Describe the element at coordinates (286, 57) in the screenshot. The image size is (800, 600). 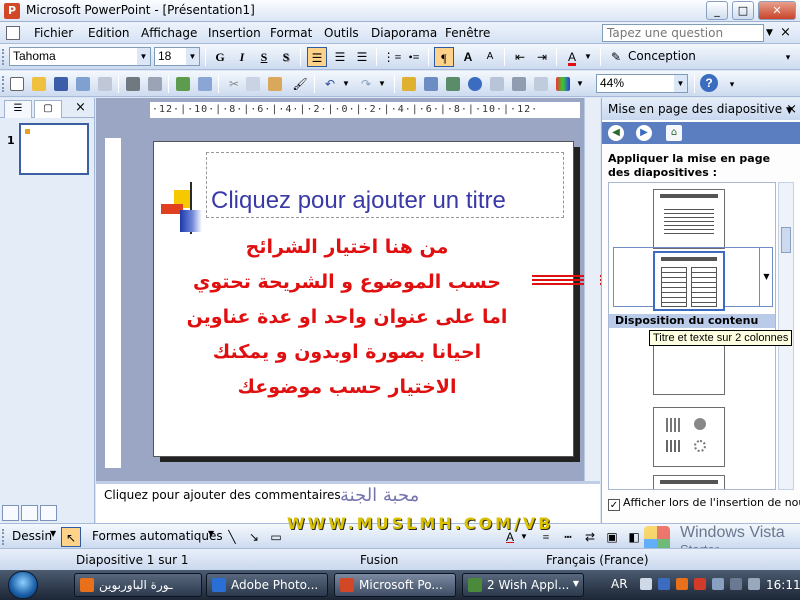
I see `shadow-button: S` at that location.